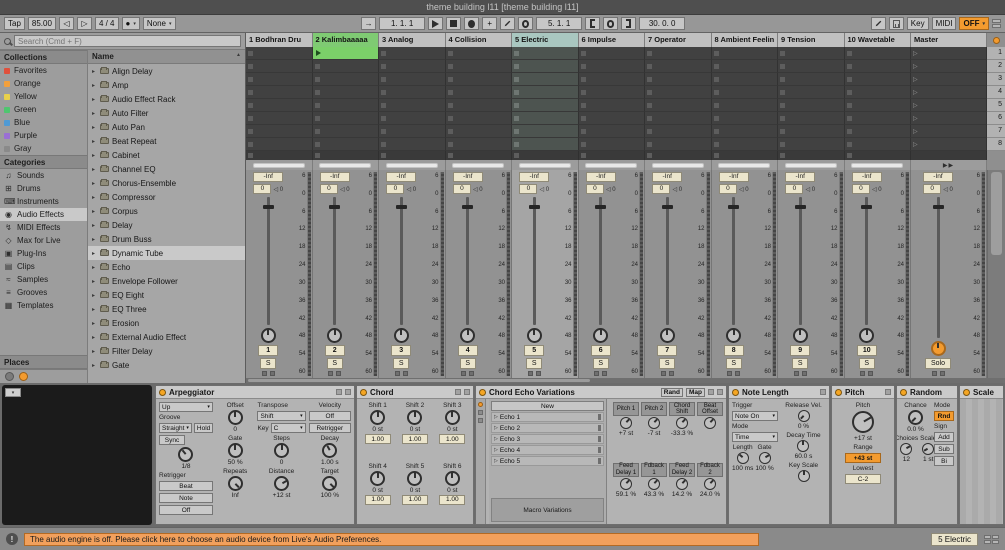 This screenshot has height=550, width=1005. I want to click on macro-value: 24.0 %, so click(710, 494).